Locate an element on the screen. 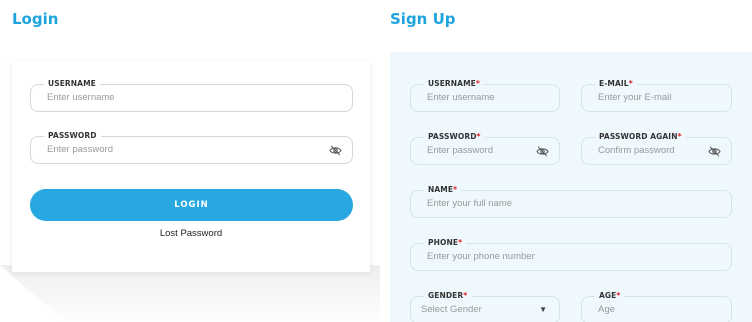  signup-age-input is located at coordinates (649, 309).